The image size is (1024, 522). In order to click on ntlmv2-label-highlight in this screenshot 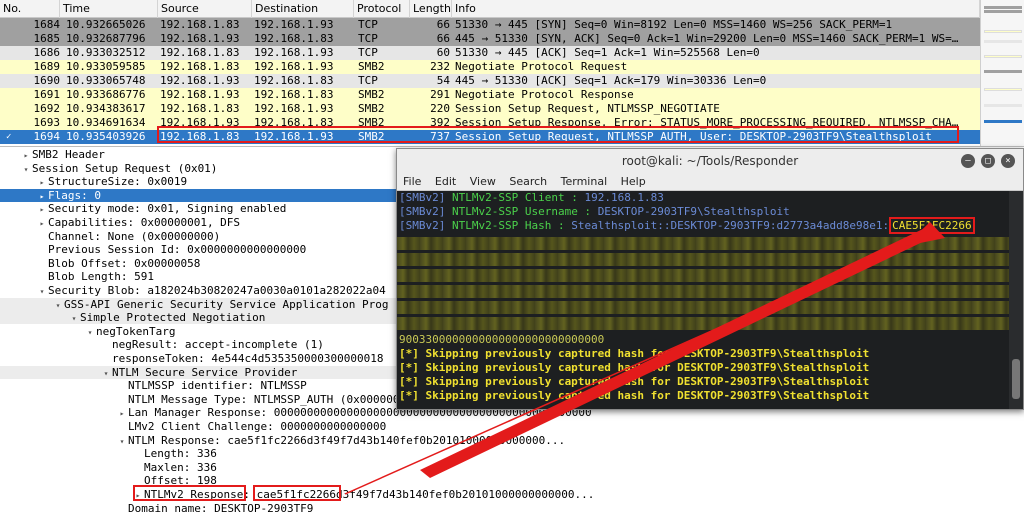, I will do `click(189, 493)`.